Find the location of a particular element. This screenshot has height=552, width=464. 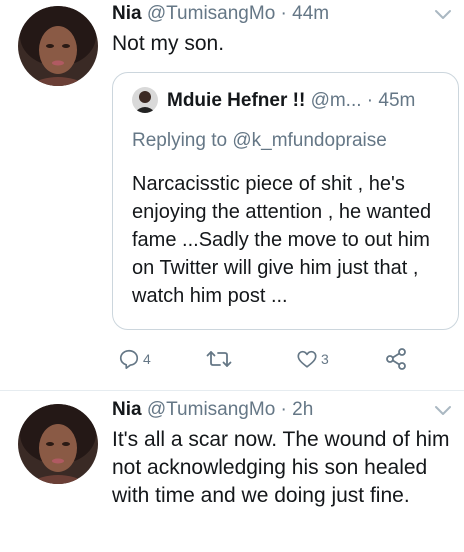

reply-count: 4 is located at coordinates (147, 359).